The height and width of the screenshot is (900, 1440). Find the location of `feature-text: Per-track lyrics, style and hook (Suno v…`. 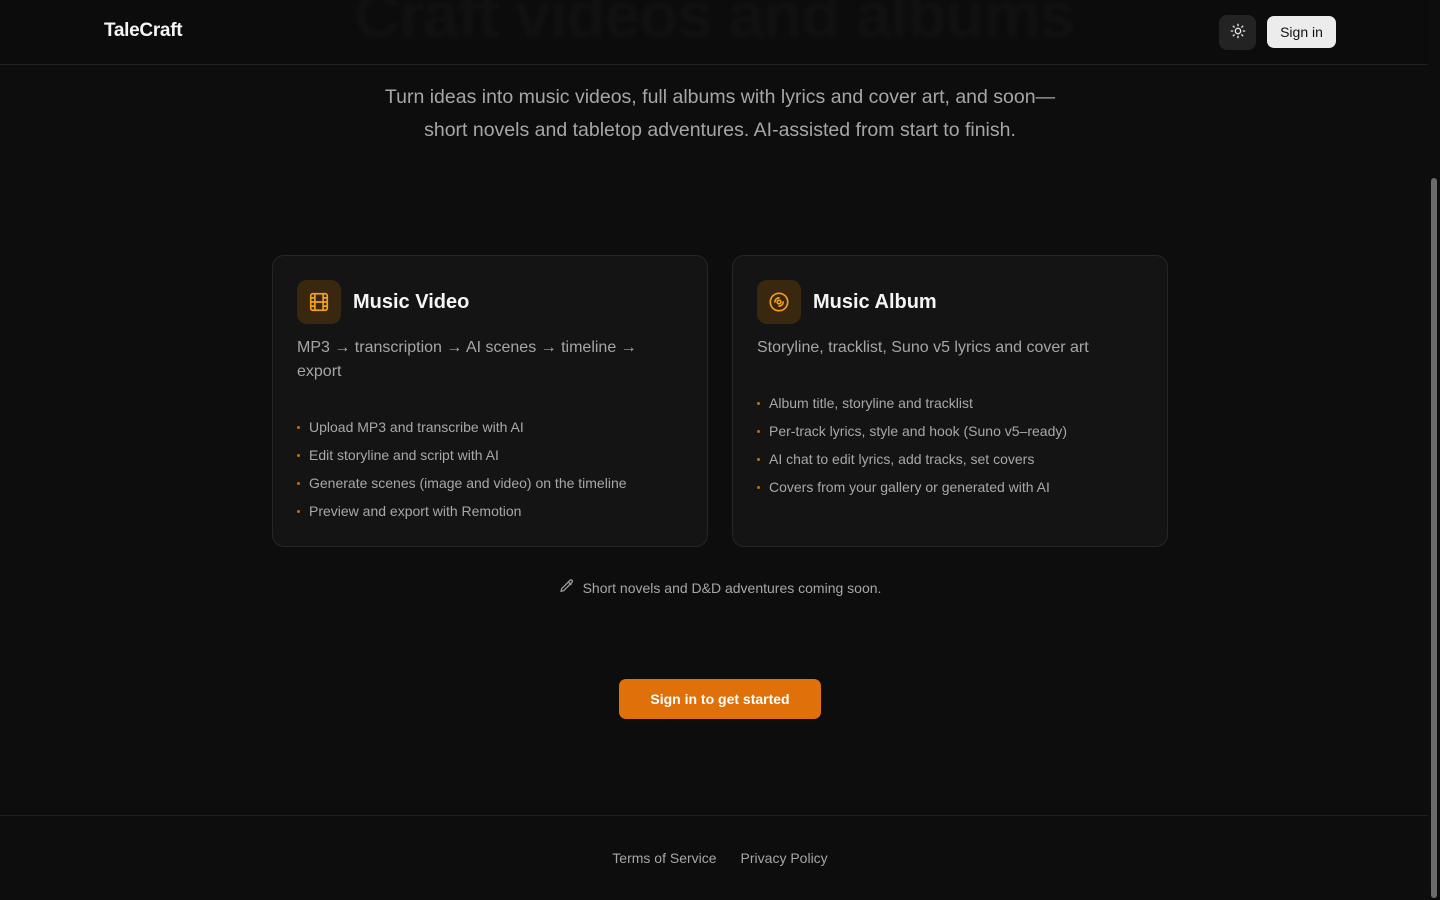

feature-text: Per-track lyrics, style and hook (Suno v… is located at coordinates (918, 431).